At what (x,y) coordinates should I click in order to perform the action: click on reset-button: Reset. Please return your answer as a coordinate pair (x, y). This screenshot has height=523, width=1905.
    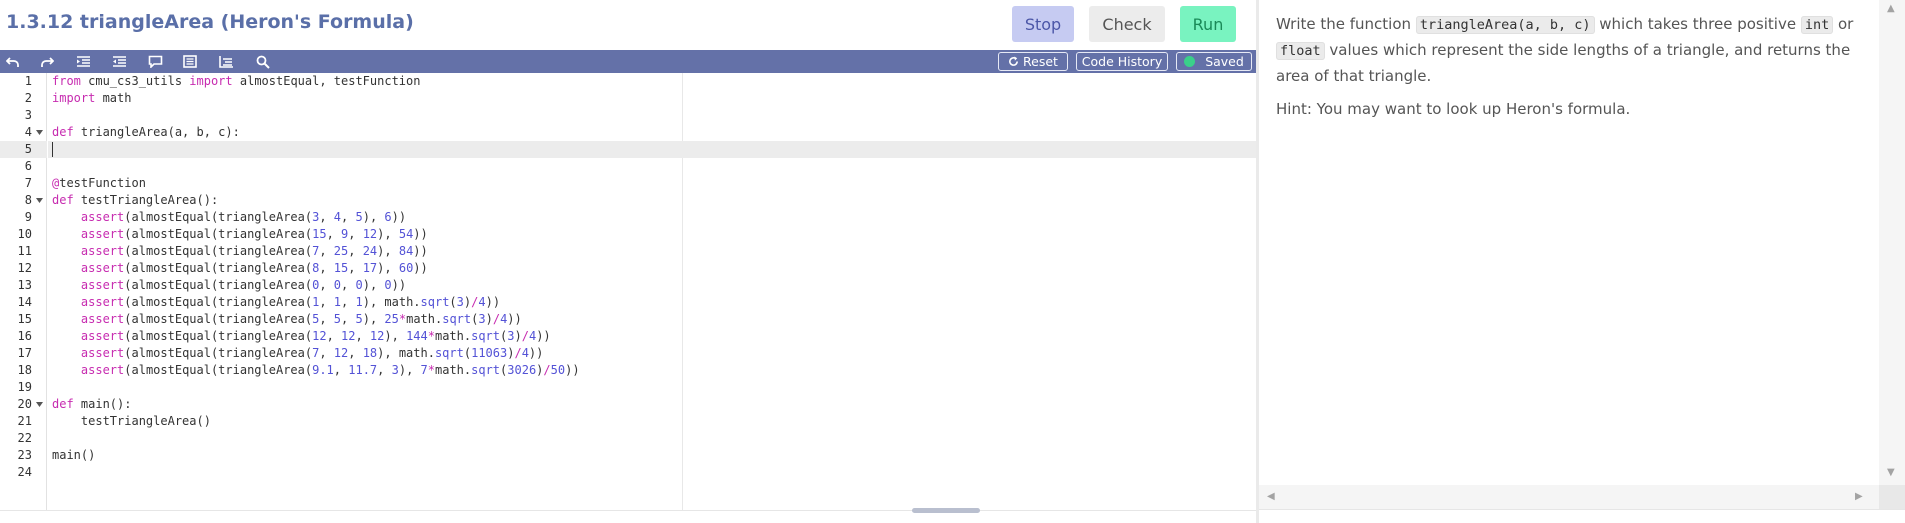
    Looking at the image, I should click on (1033, 61).